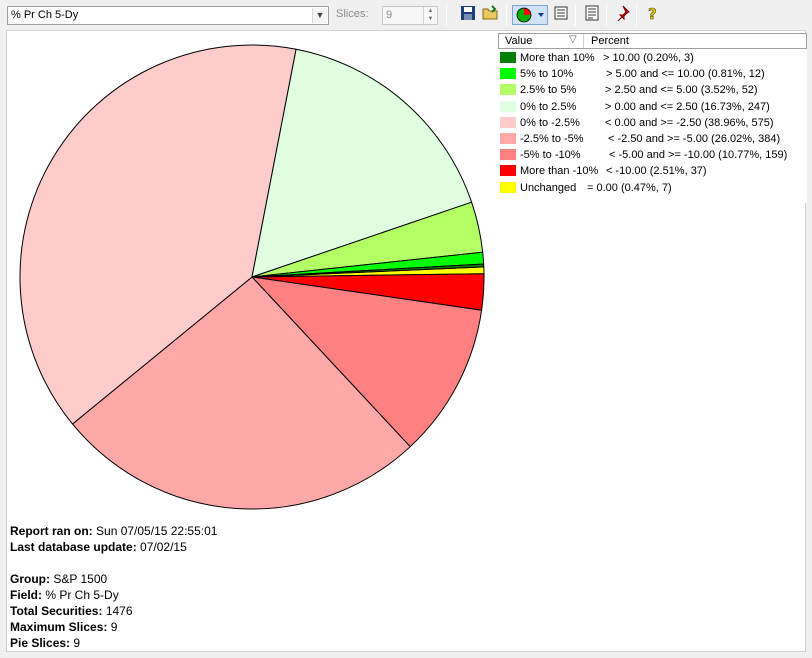 Image resolution: width=812 pixels, height=658 pixels. What do you see at coordinates (656, 171) in the screenshot?
I see `legend-range: < -10.00 (2.51%, 37)` at bounding box center [656, 171].